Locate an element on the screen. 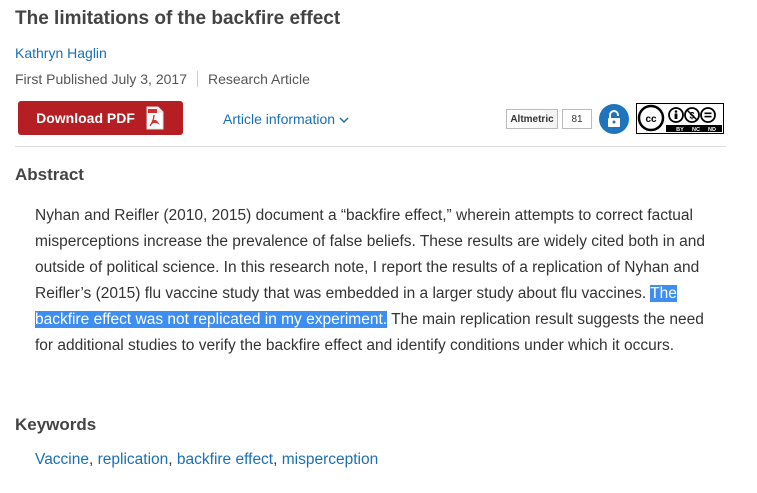  abstract-heading: Abstract is located at coordinates (49, 174).